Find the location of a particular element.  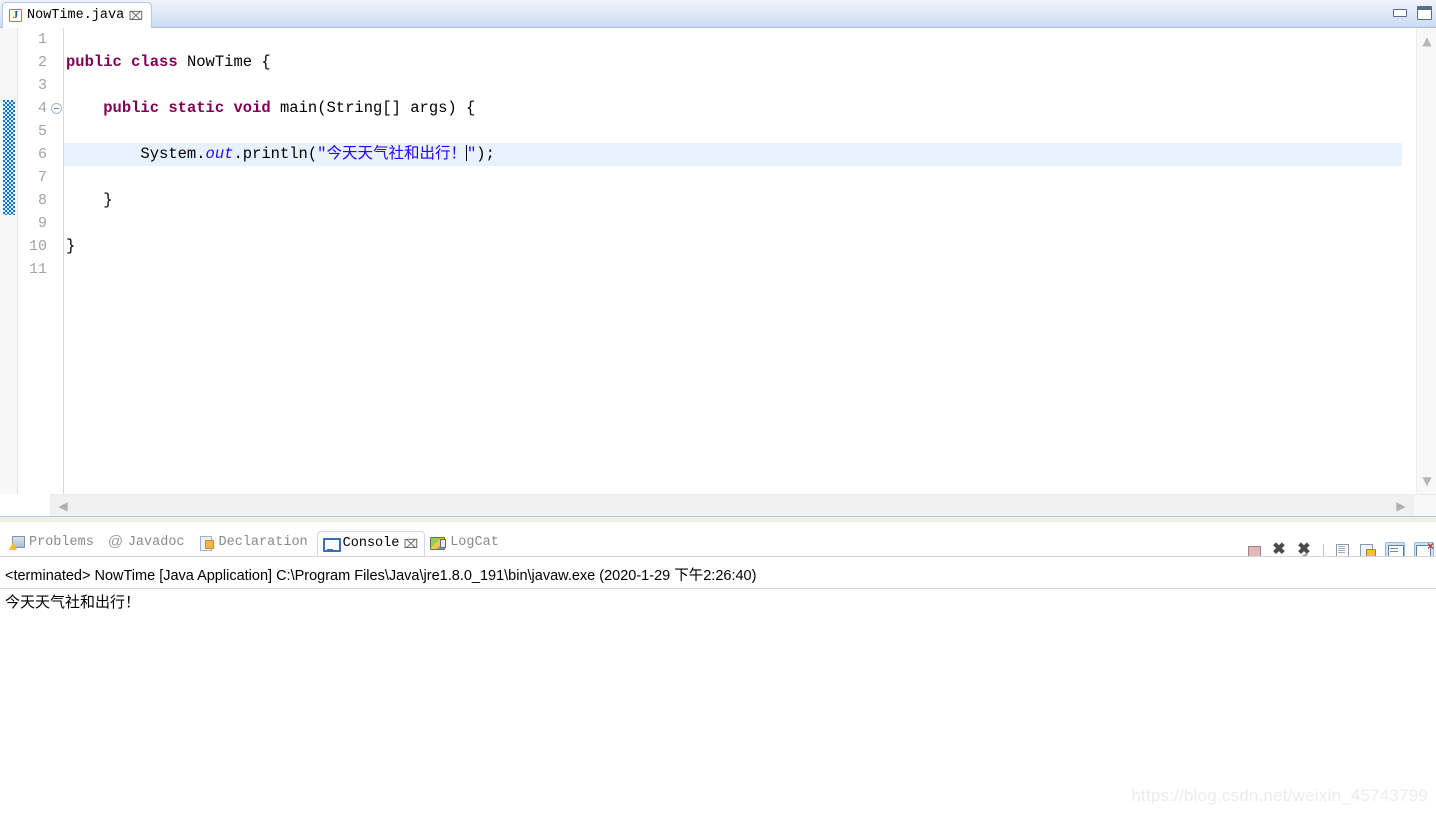

console-tab-declaration: Declaration is located at coordinates (255, 543).